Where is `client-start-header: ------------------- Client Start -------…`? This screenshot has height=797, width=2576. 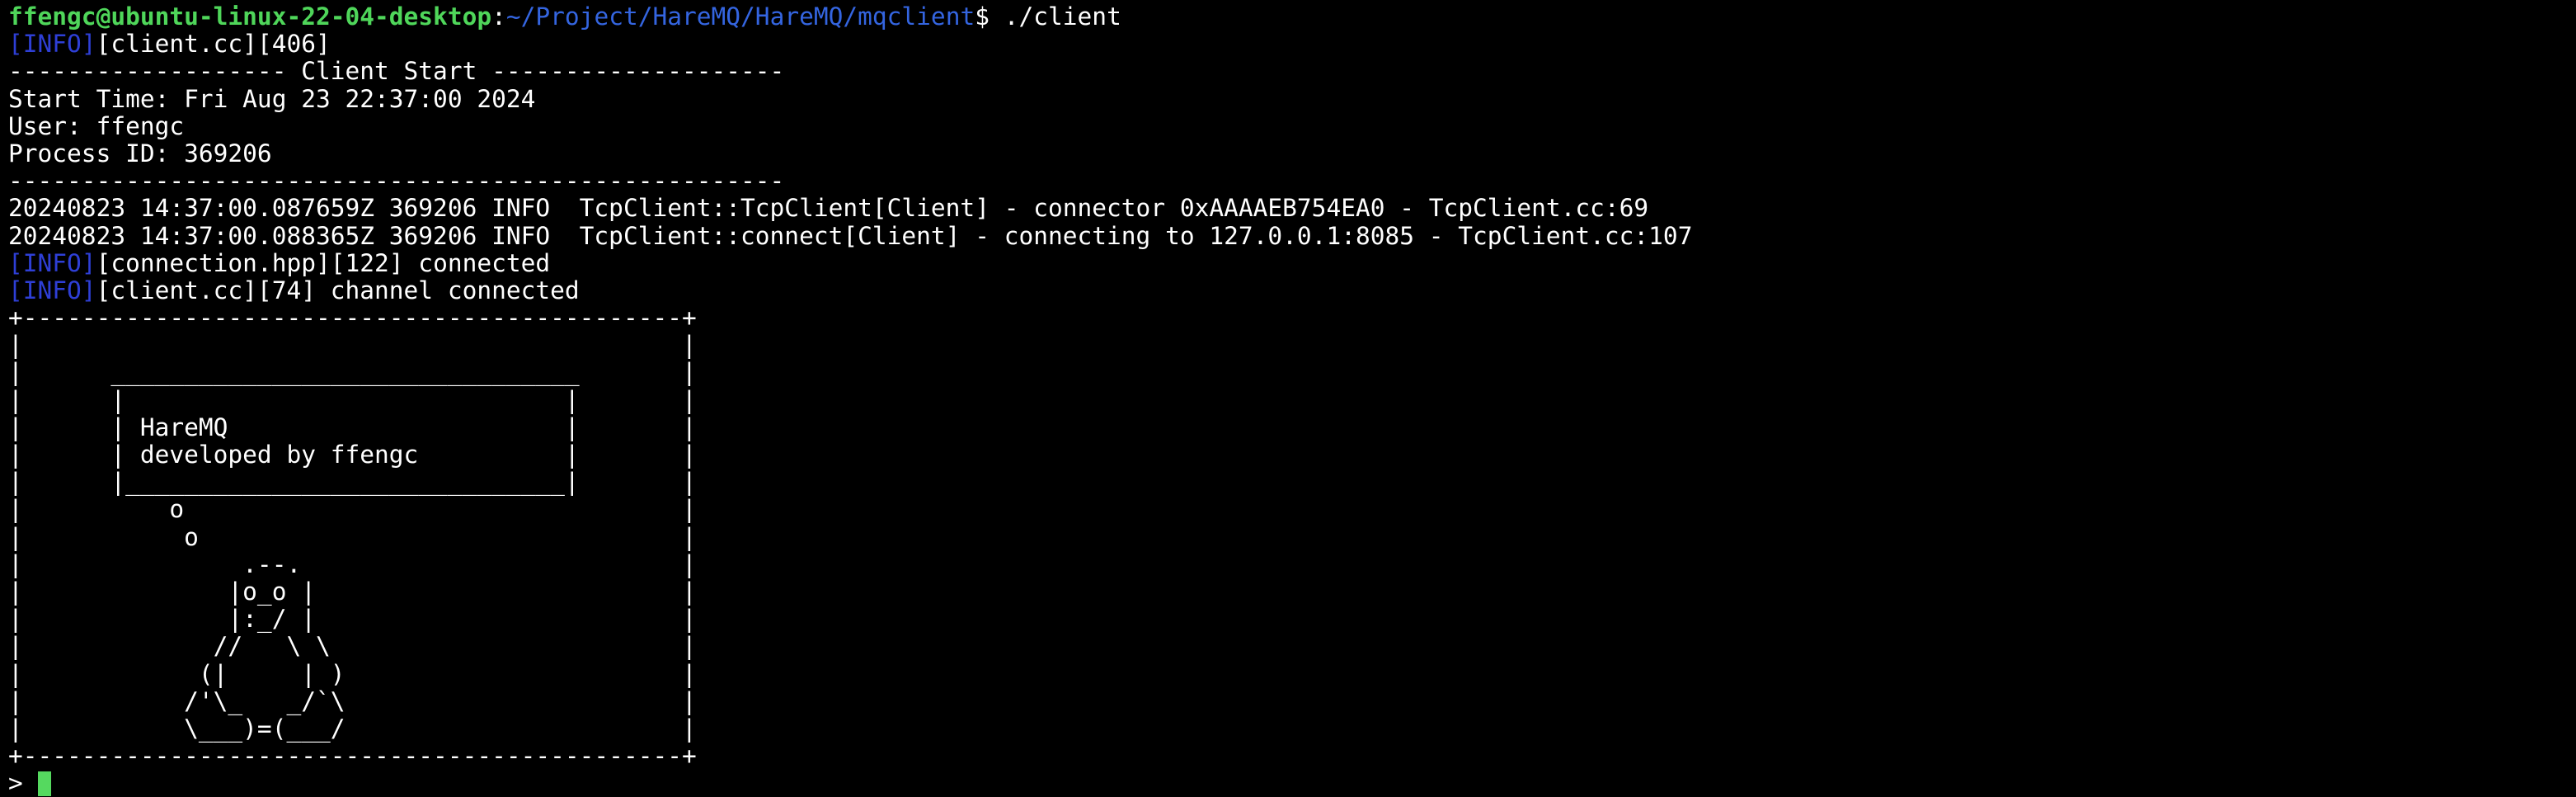
client-start-header: ------------------- Client Start -------… is located at coordinates (396, 72).